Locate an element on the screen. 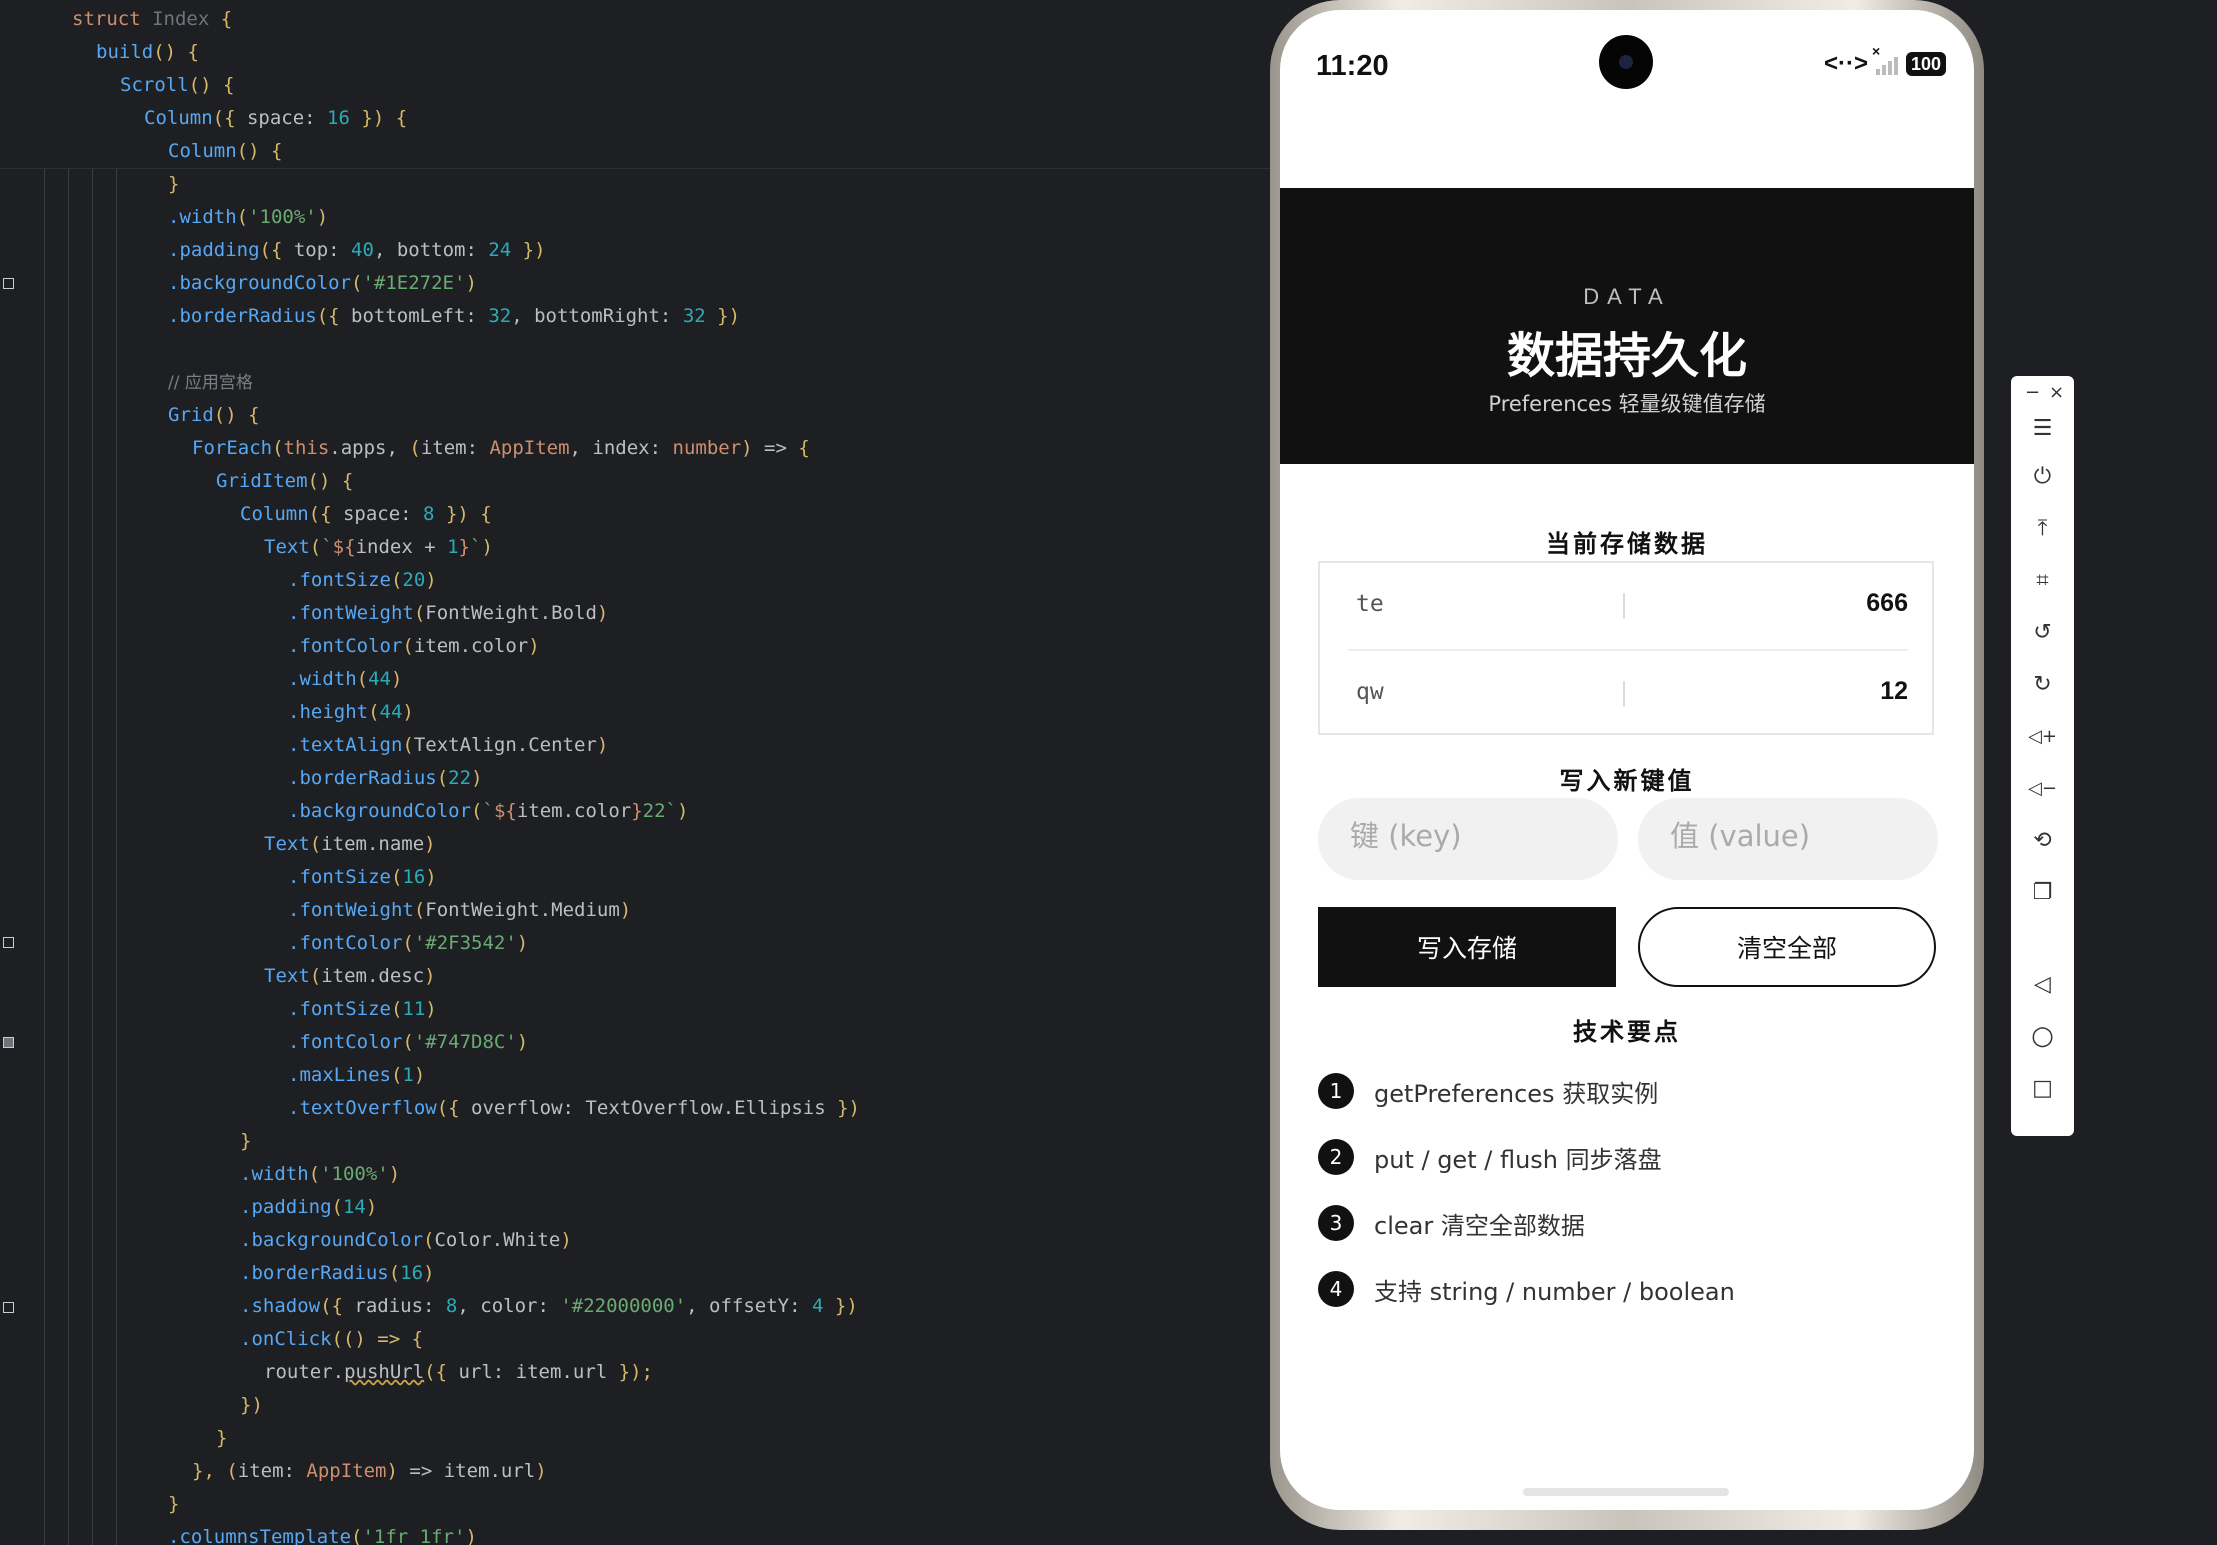  code-line: .padding(14) is located at coordinates (308, 1207).